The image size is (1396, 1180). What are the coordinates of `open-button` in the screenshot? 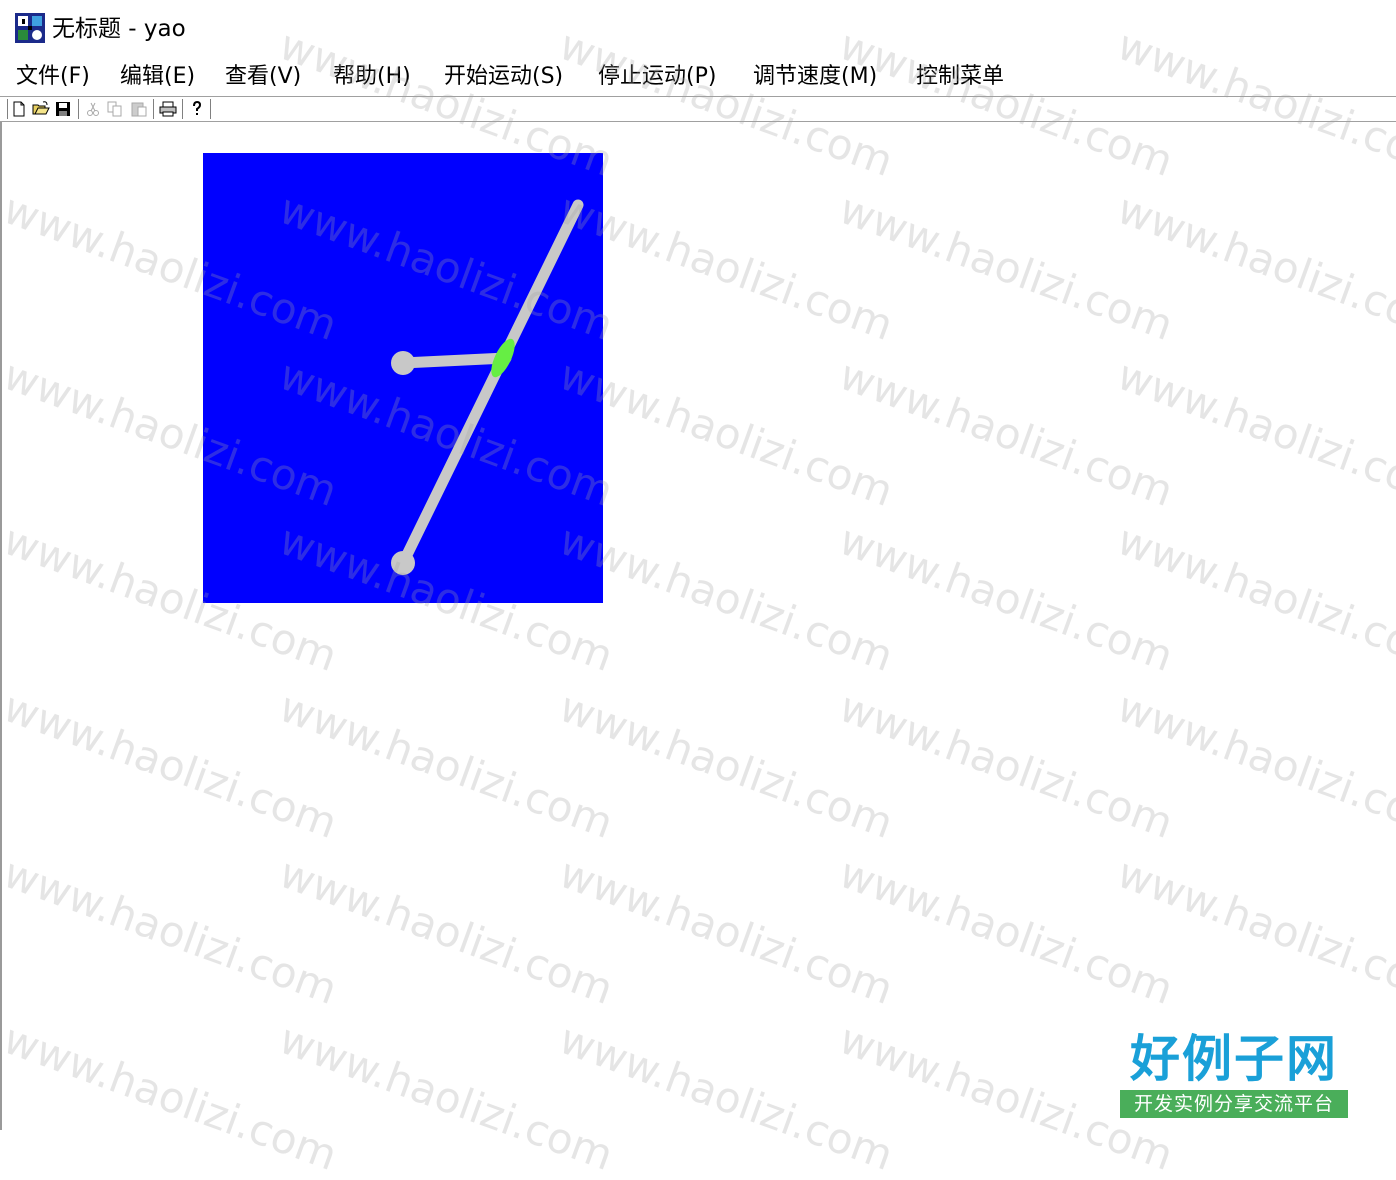 It's located at (41, 109).